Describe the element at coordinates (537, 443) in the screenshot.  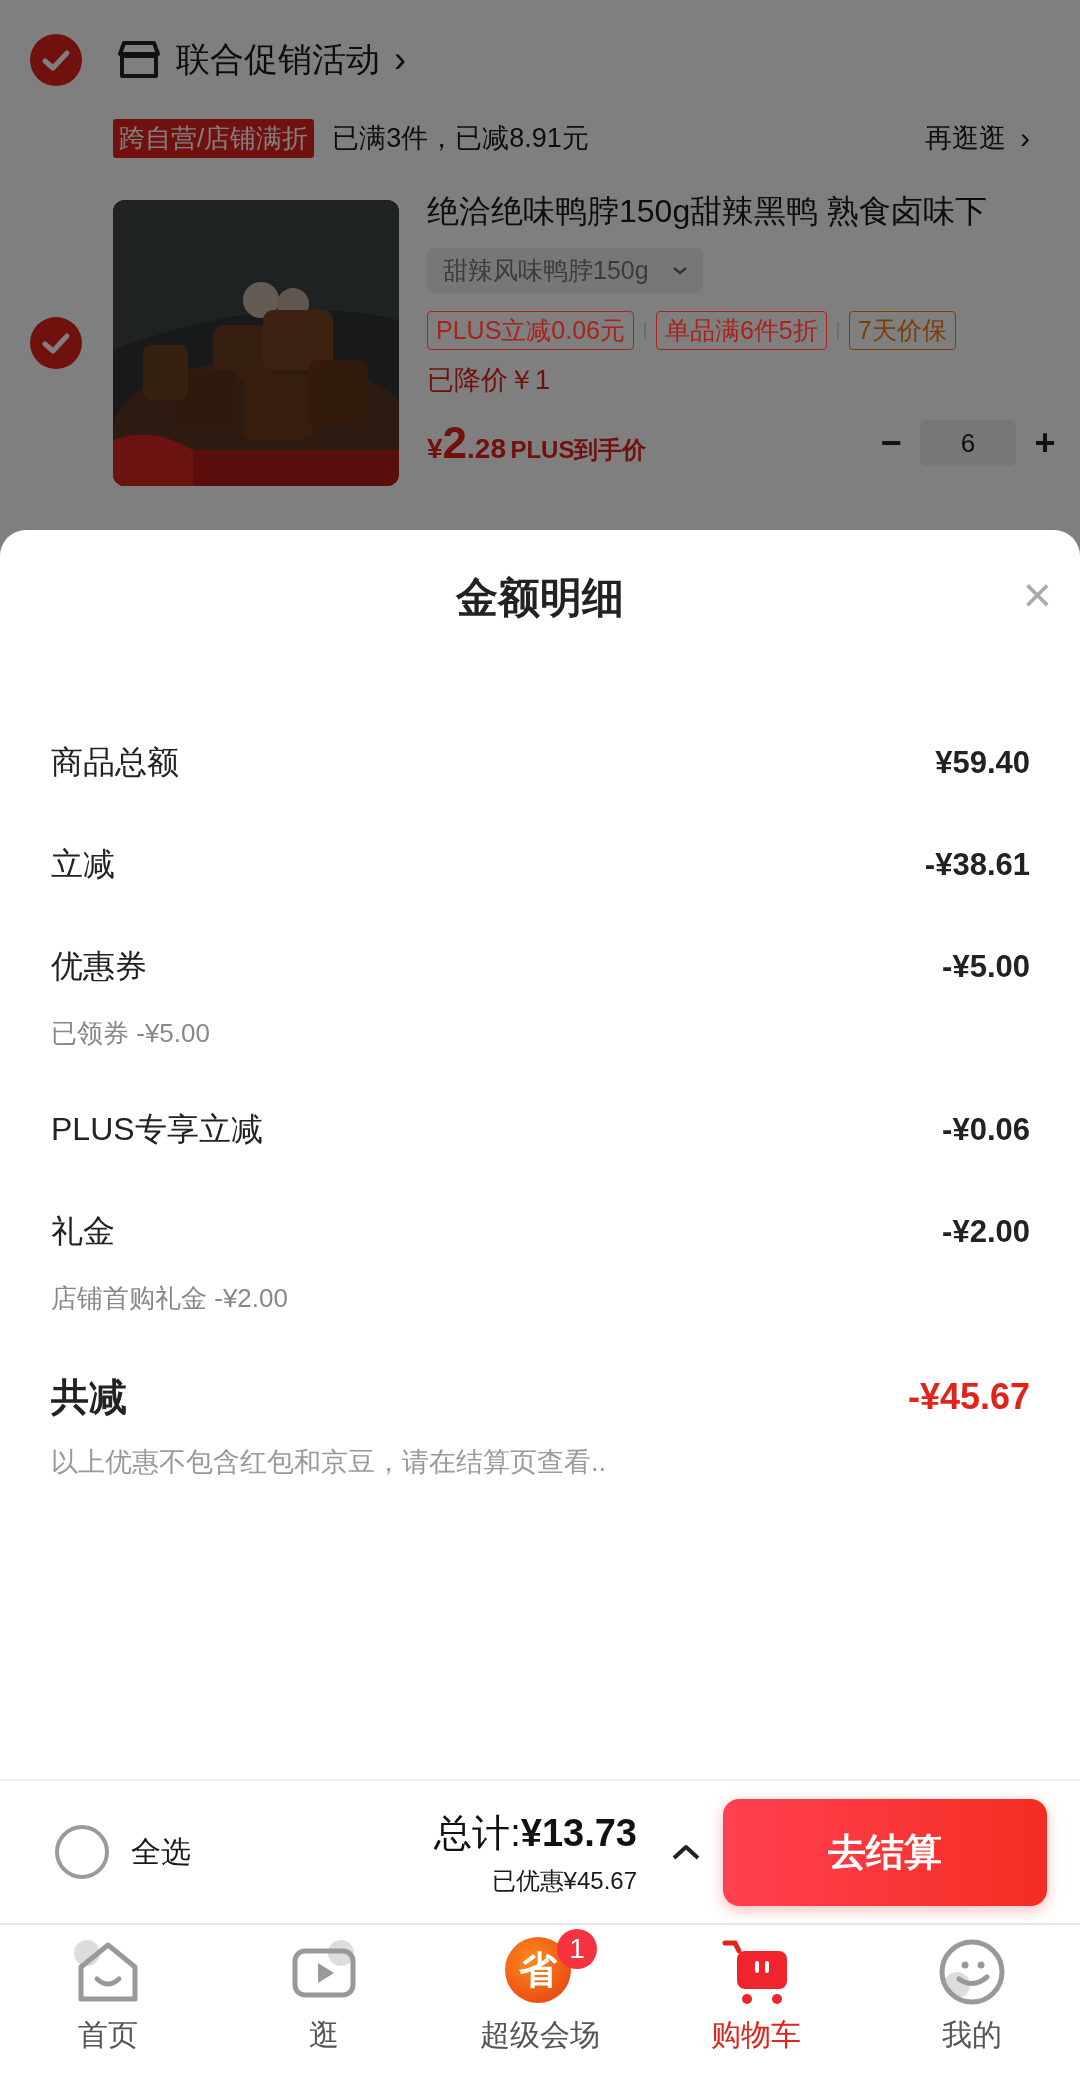
I see `price: ¥2.28 PLUS到手价` at that location.